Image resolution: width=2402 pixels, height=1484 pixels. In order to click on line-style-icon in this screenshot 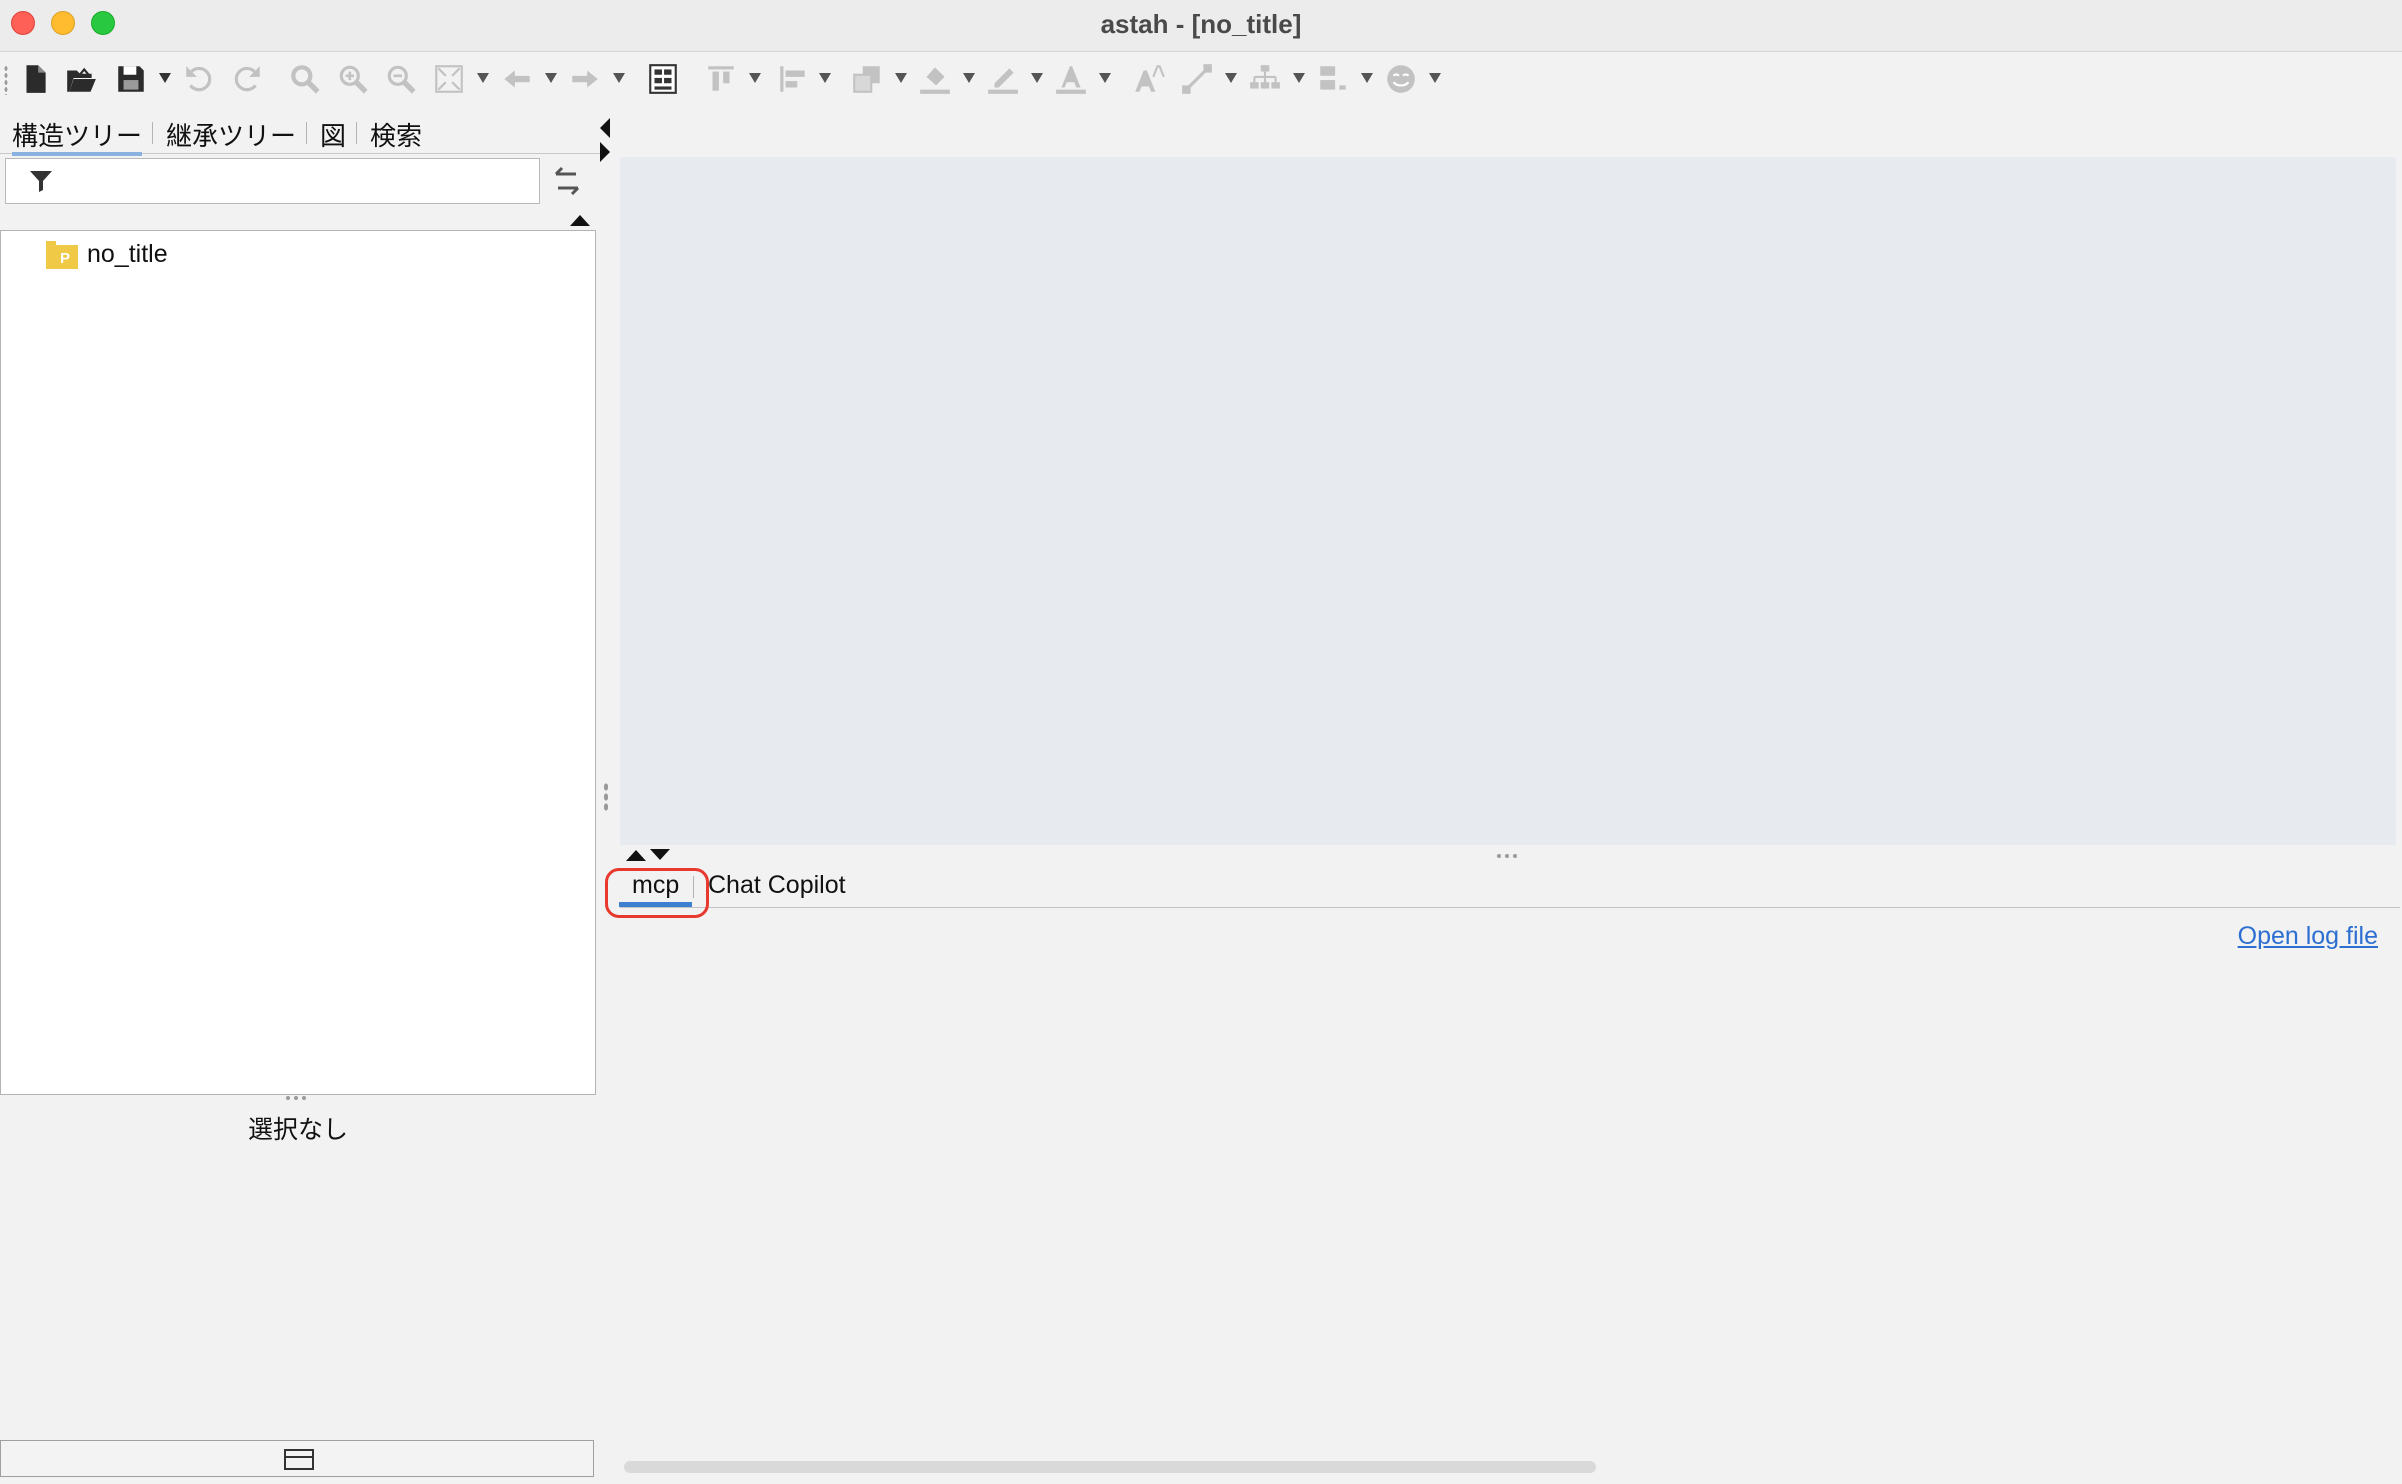, I will do `click(1197, 79)`.